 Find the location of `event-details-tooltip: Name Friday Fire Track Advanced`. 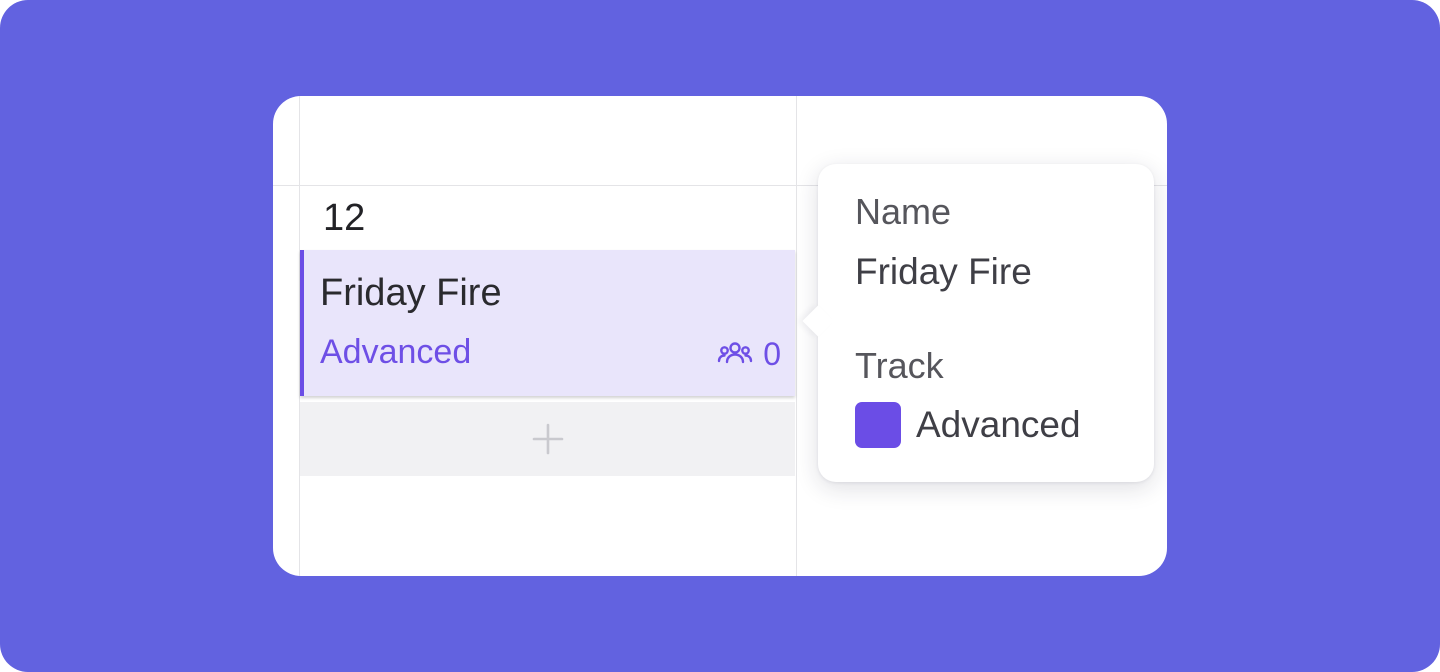

event-details-tooltip: Name Friday Fire Track Advanced is located at coordinates (978, 323).